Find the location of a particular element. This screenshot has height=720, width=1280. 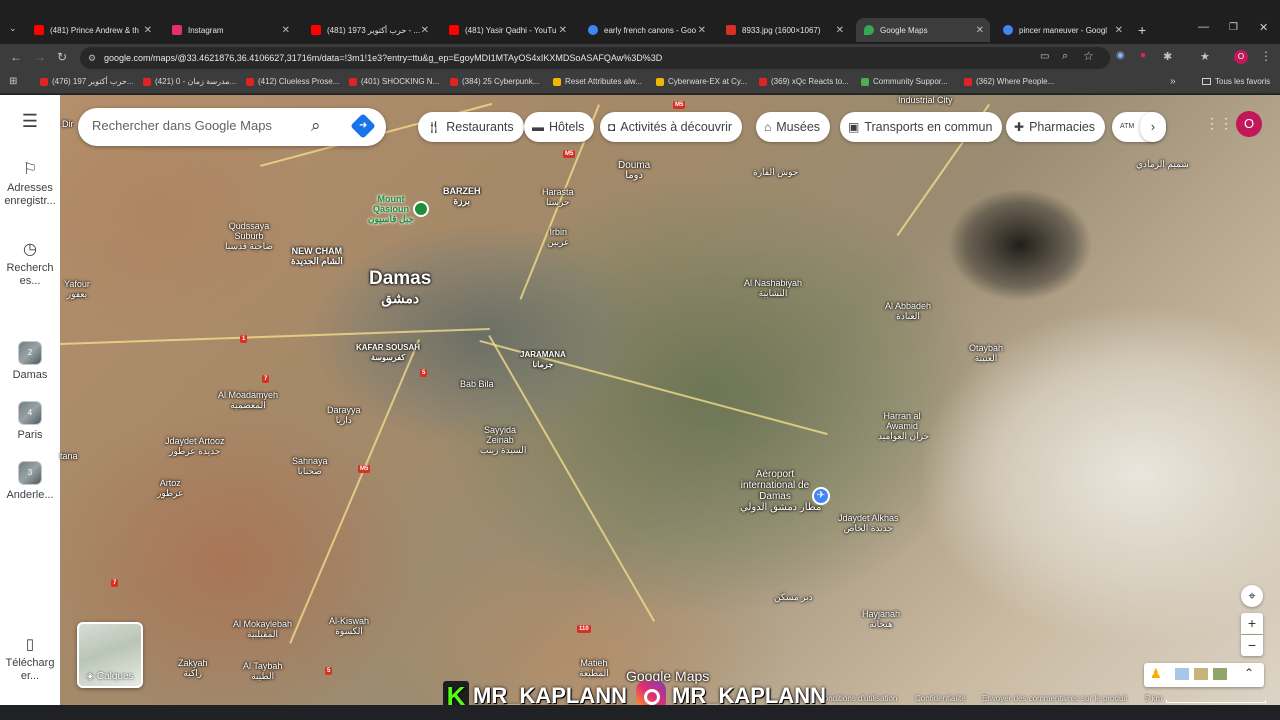

search-icon: ⌕ is located at coordinates (316, 126).